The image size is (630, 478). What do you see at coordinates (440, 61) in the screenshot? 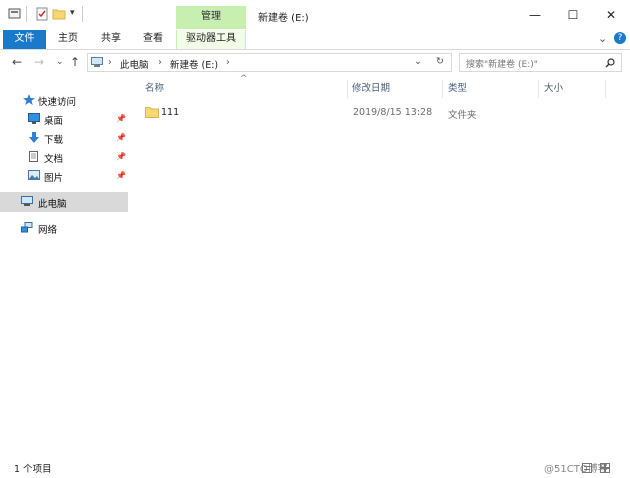
I see `refresh-icon: ↻` at bounding box center [440, 61].